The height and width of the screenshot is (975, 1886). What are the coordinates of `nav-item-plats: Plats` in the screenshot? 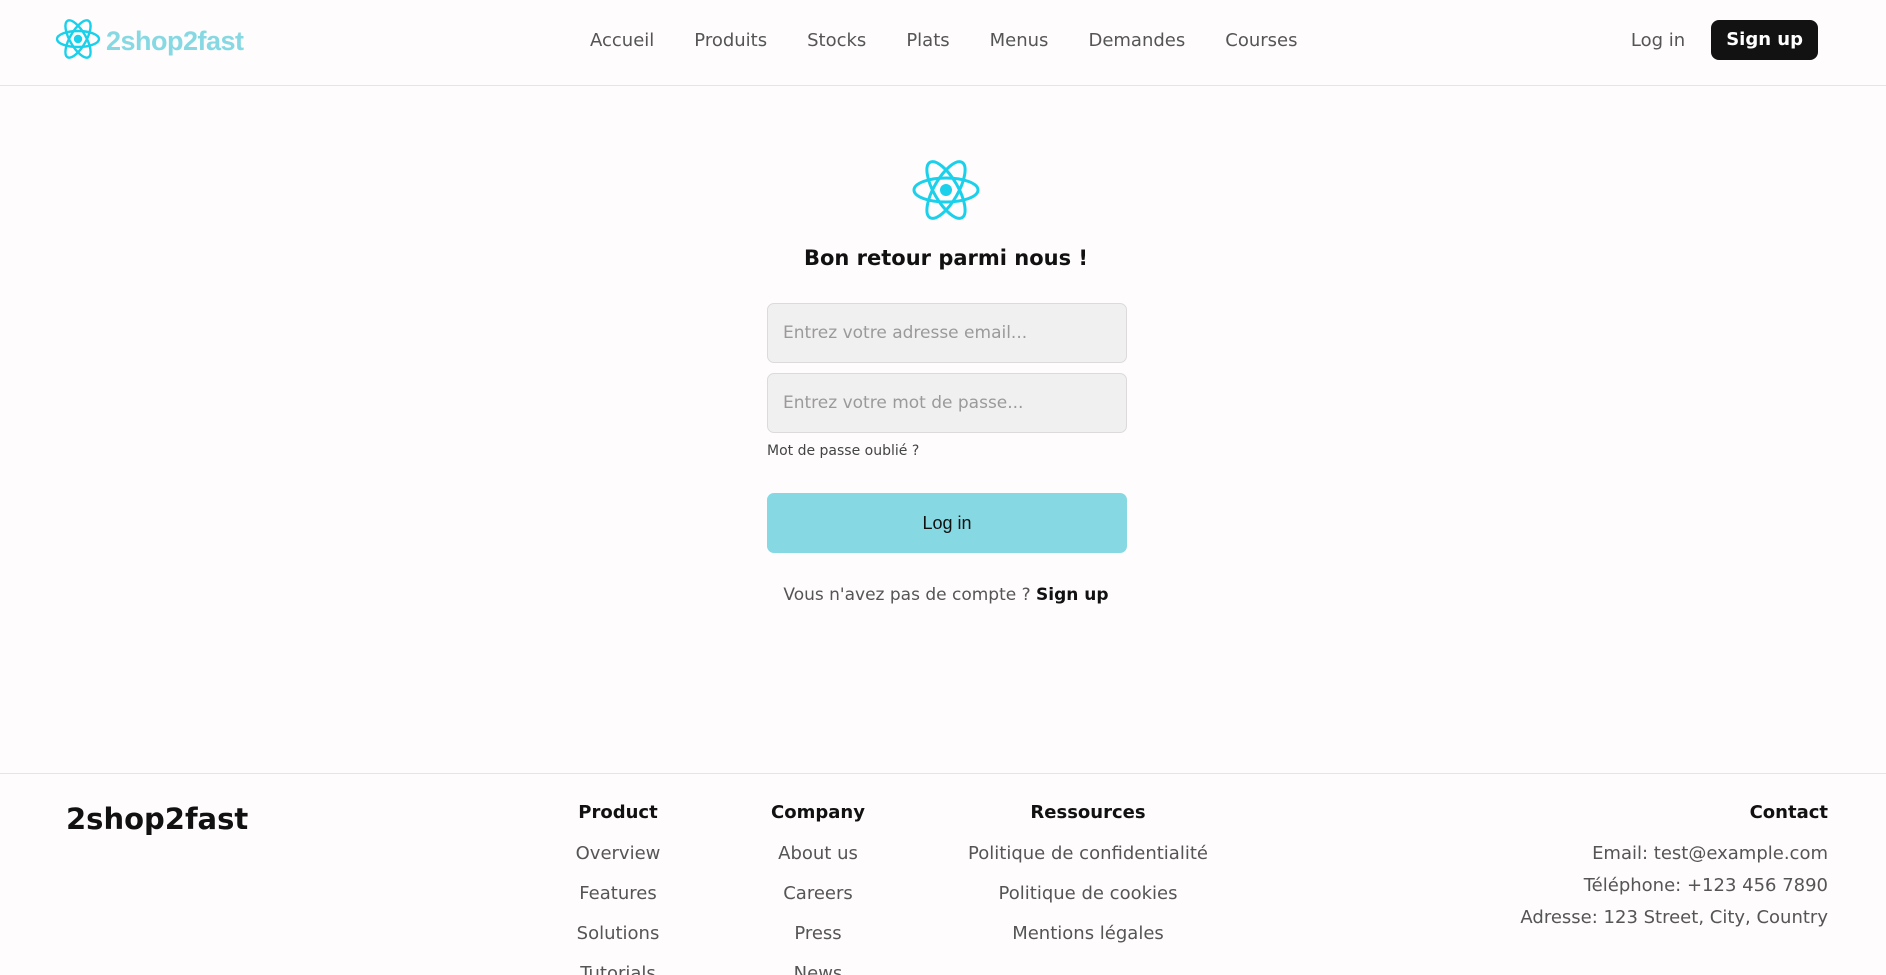 It's located at (927, 40).